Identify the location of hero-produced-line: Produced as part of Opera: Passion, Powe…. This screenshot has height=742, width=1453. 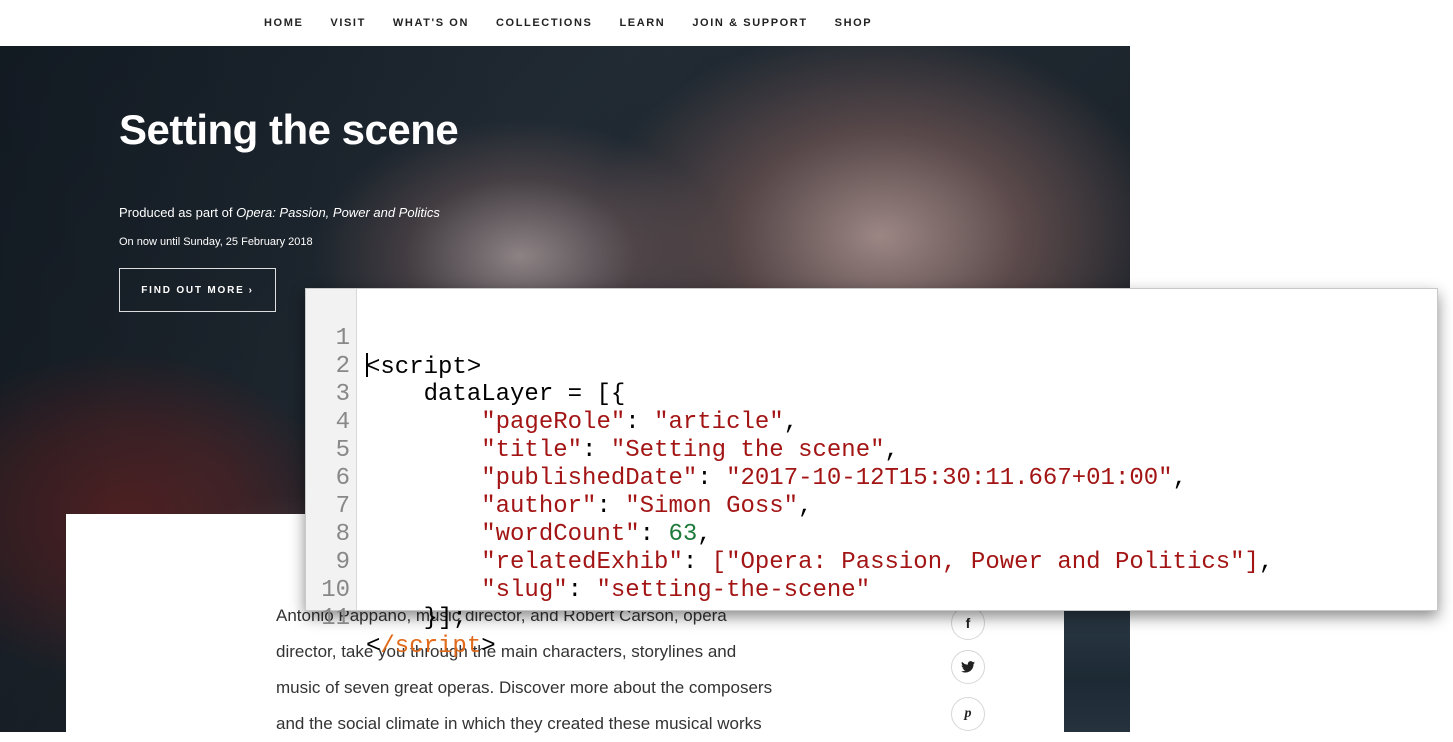
(279, 212).